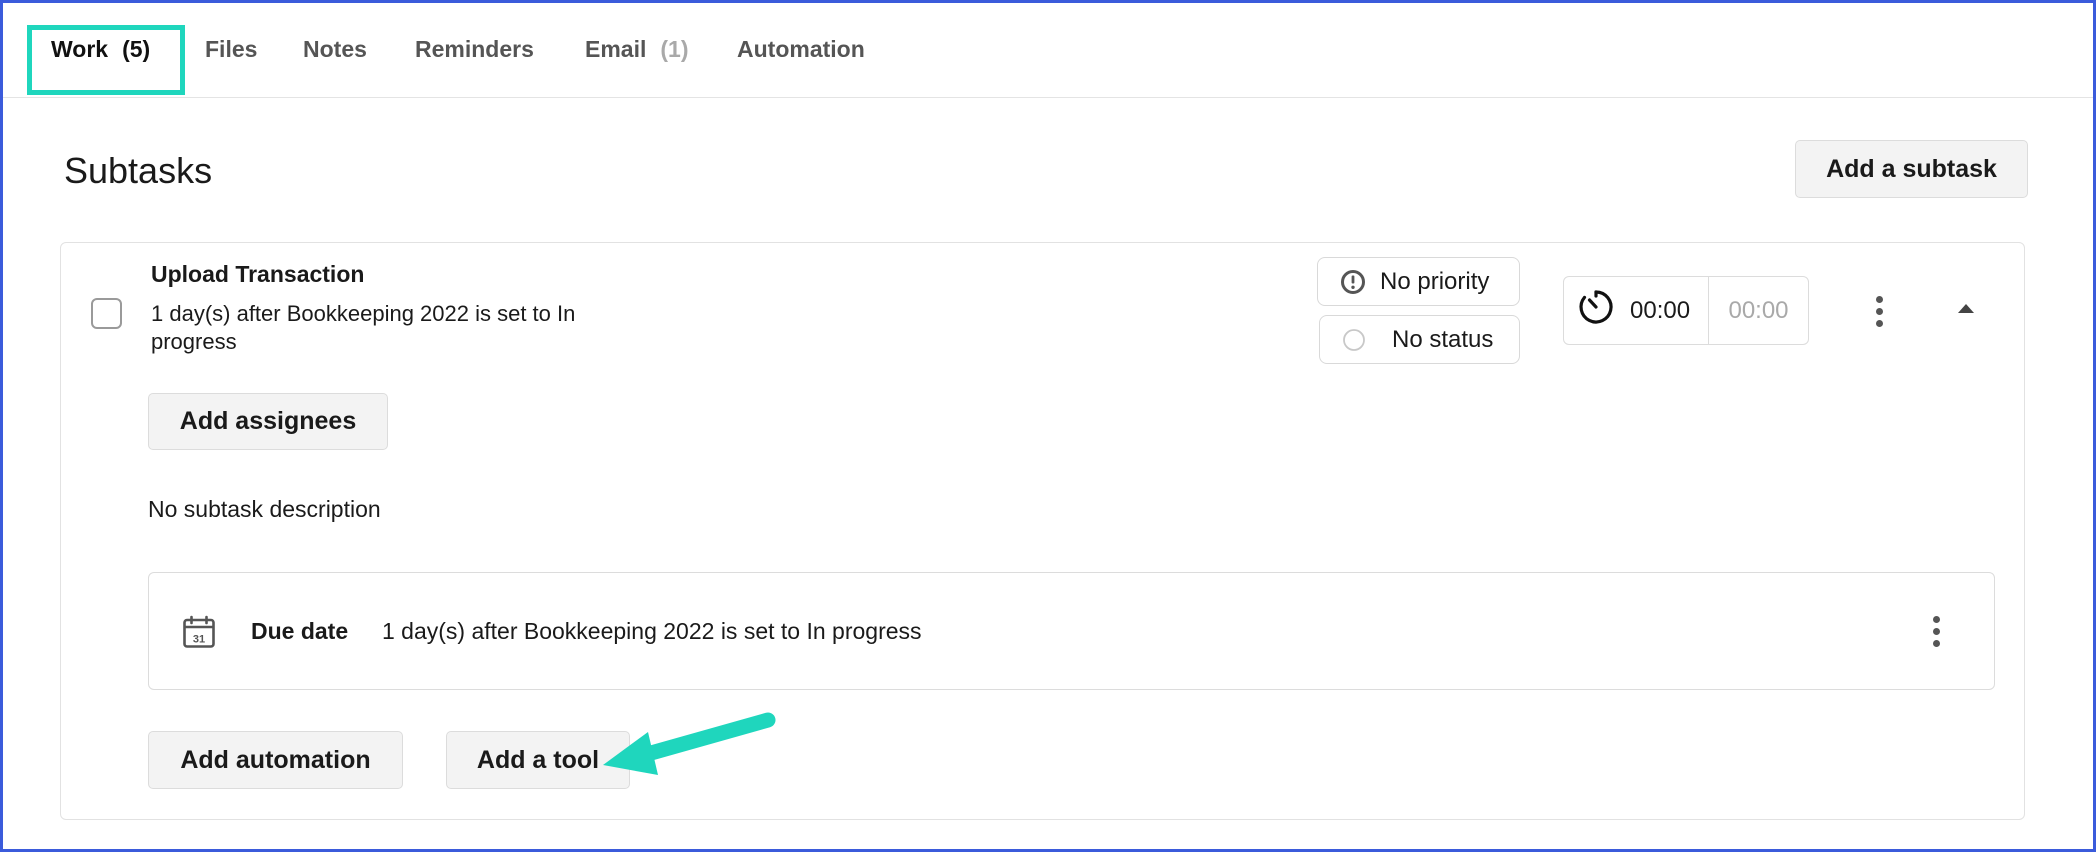 This screenshot has width=2096, height=852. I want to click on status-label: No status, so click(1443, 339).